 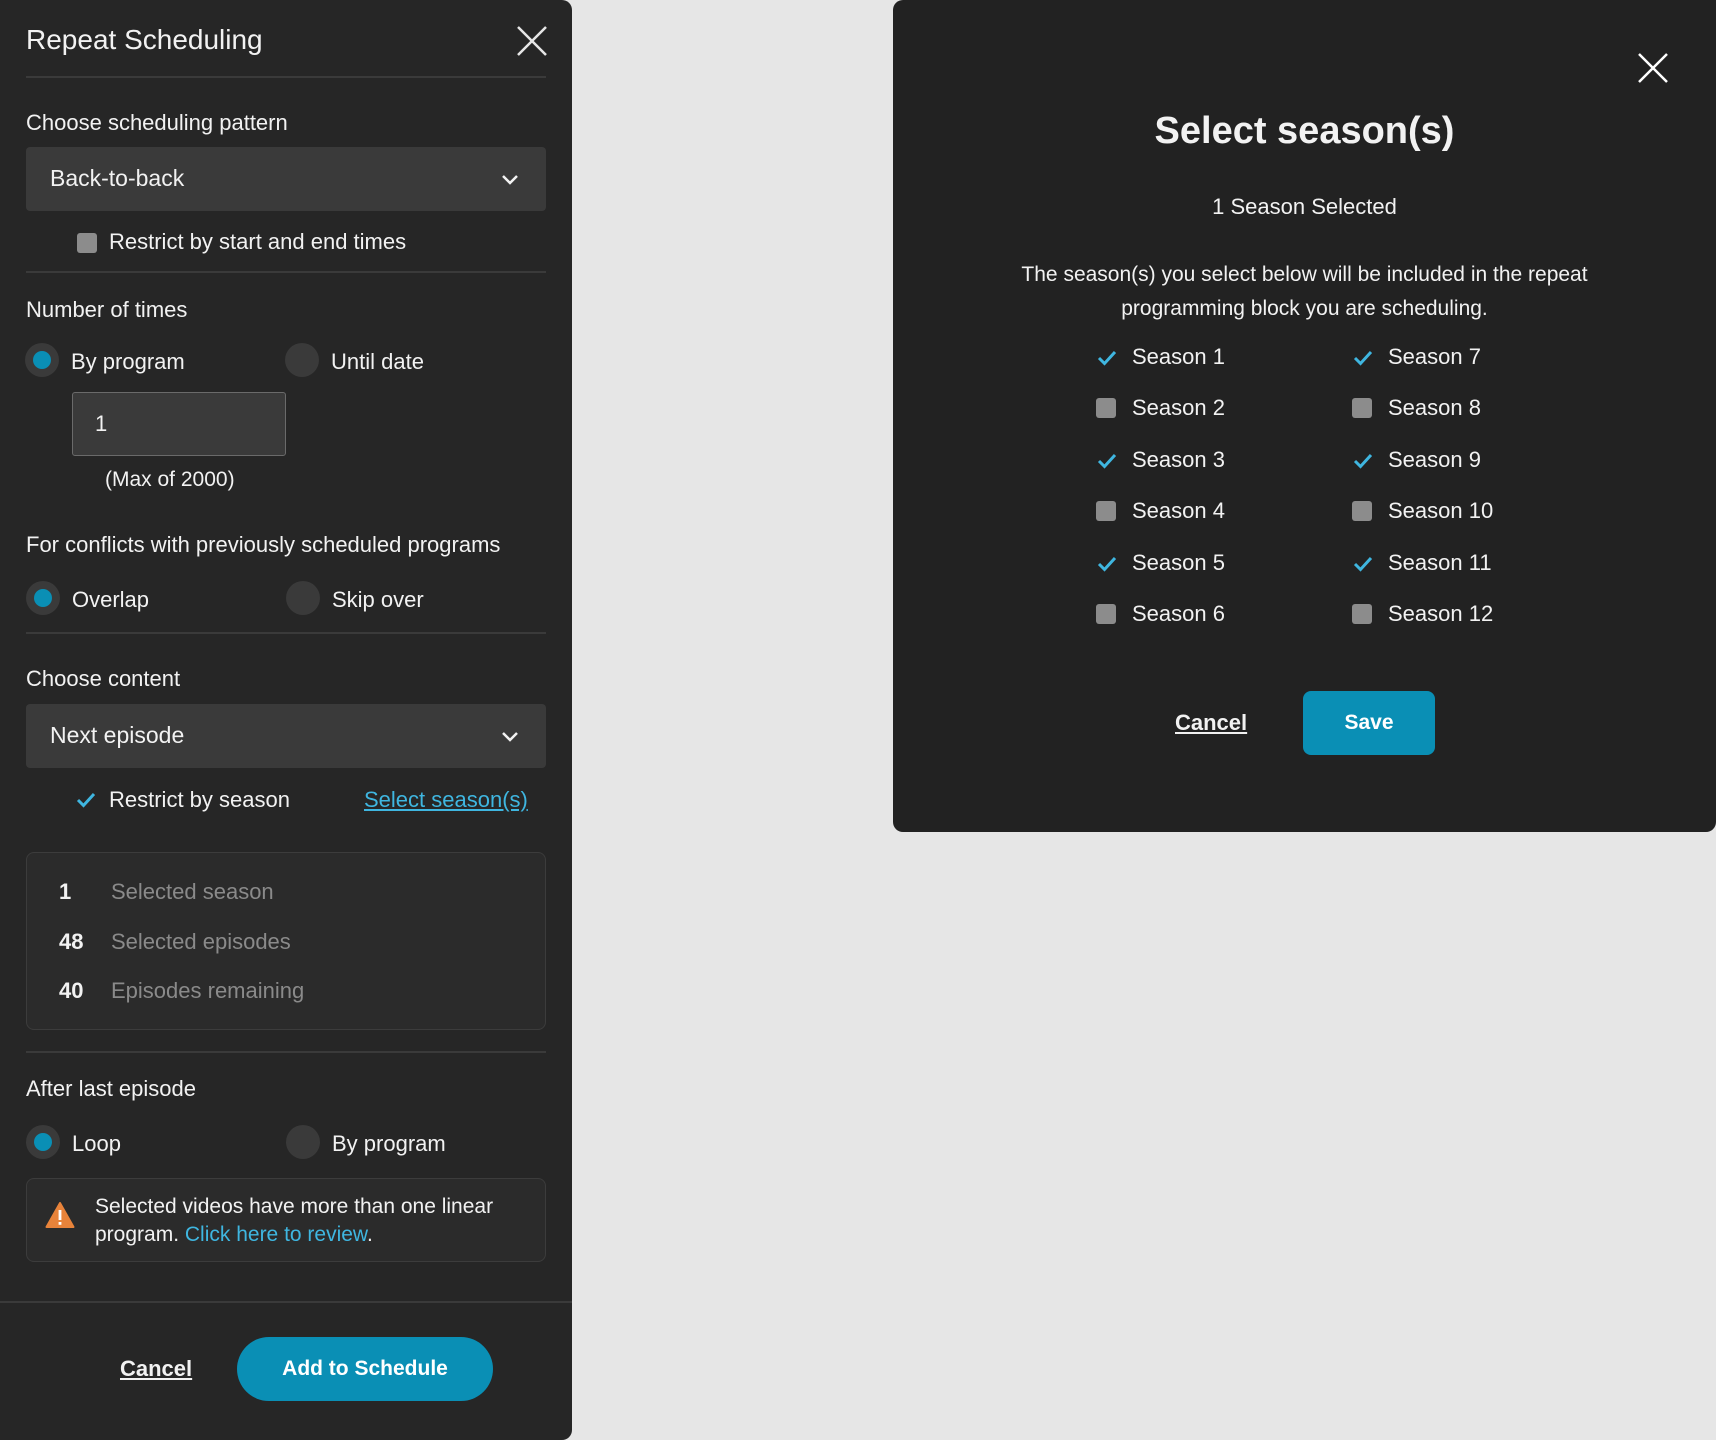 I want to click on loop-radio, so click(x=43, y=1142).